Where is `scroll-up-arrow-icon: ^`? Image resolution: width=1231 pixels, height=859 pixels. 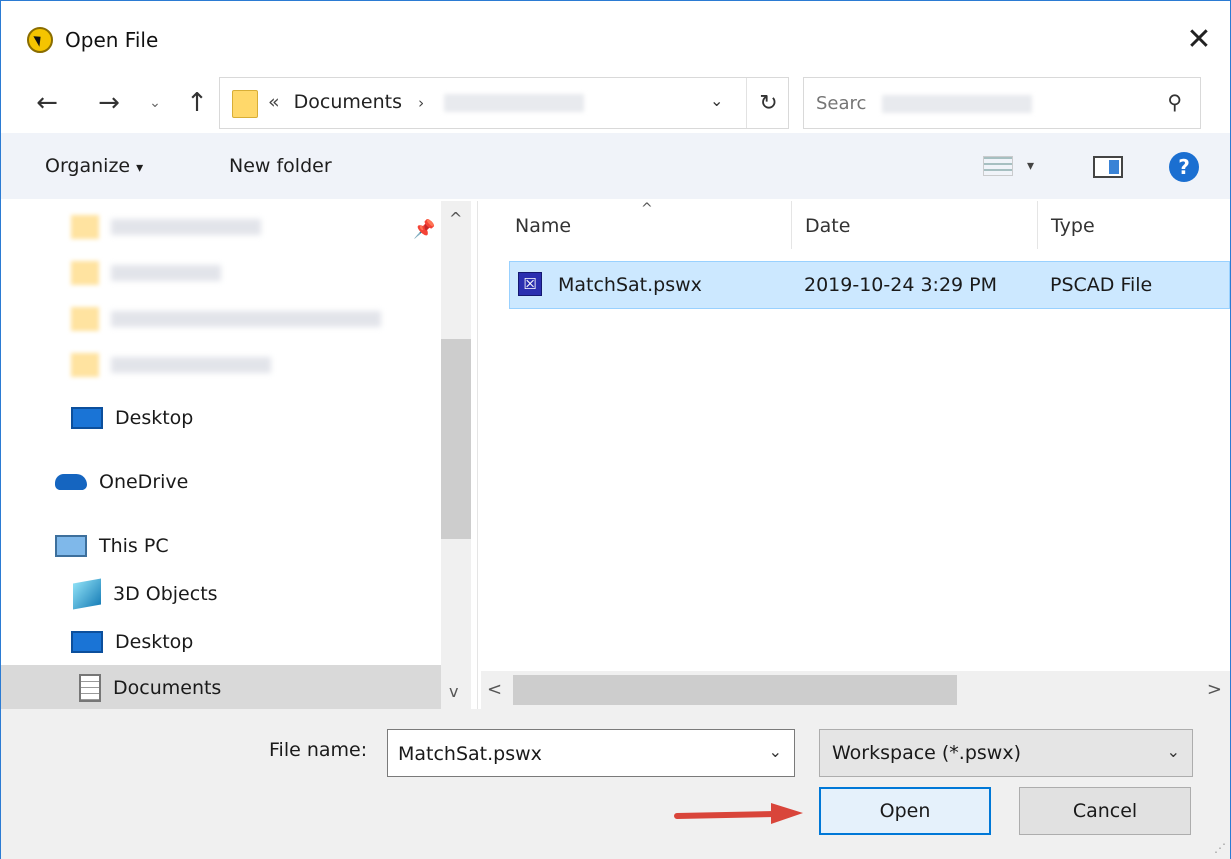
scroll-up-arrow-icon: ^ is located at coordinates (455, 218).